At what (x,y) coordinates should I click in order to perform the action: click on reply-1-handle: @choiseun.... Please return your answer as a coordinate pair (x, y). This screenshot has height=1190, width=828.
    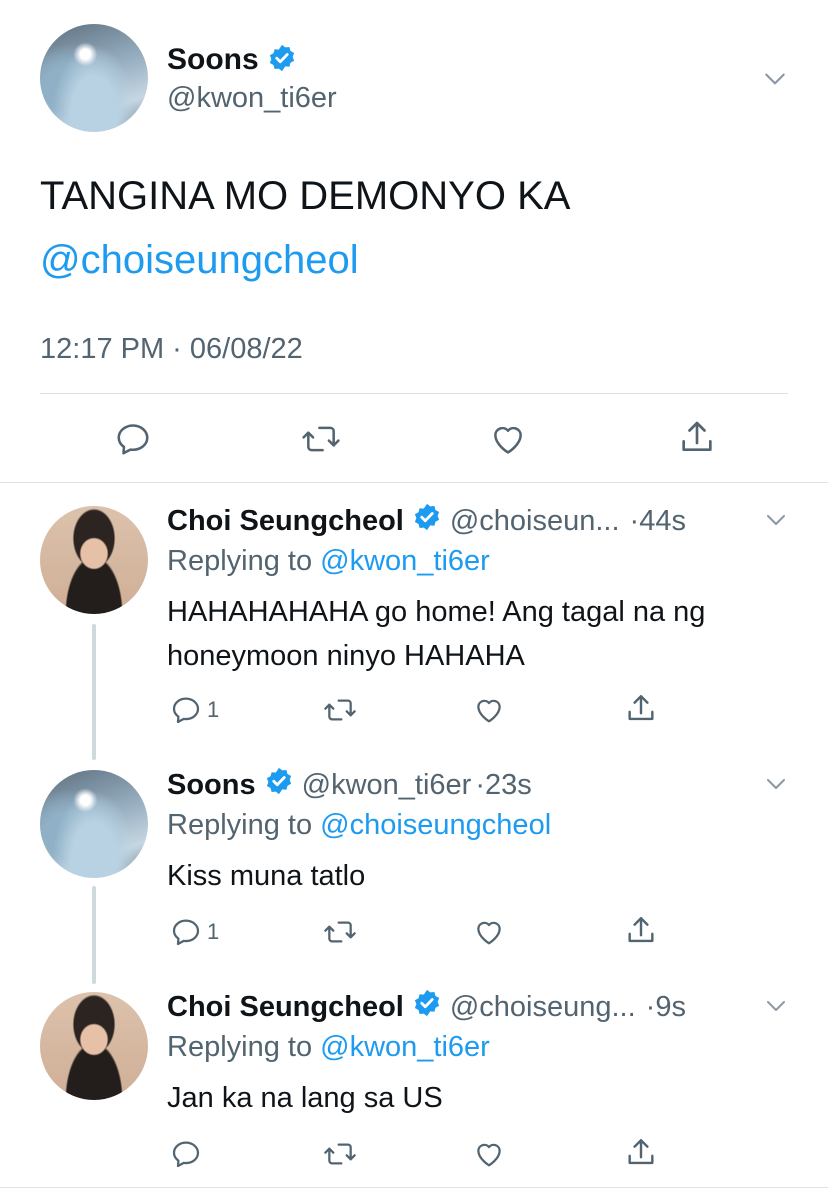
    Looking at the image, I should click on (535, 521).